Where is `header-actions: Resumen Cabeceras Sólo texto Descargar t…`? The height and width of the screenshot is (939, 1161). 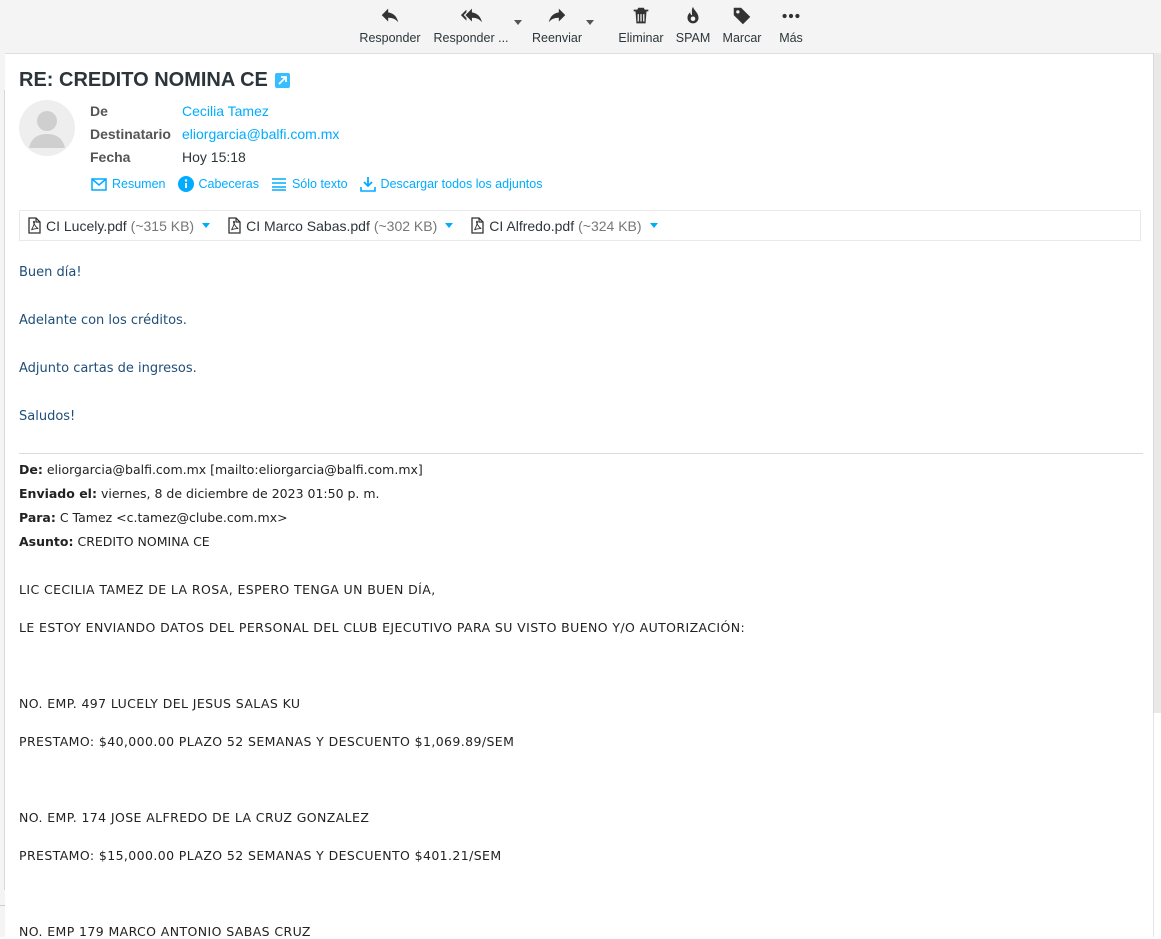 header-actions: Resumen Cabeceras Sólo texto Descargar t… is located at coordinates (322, 184).